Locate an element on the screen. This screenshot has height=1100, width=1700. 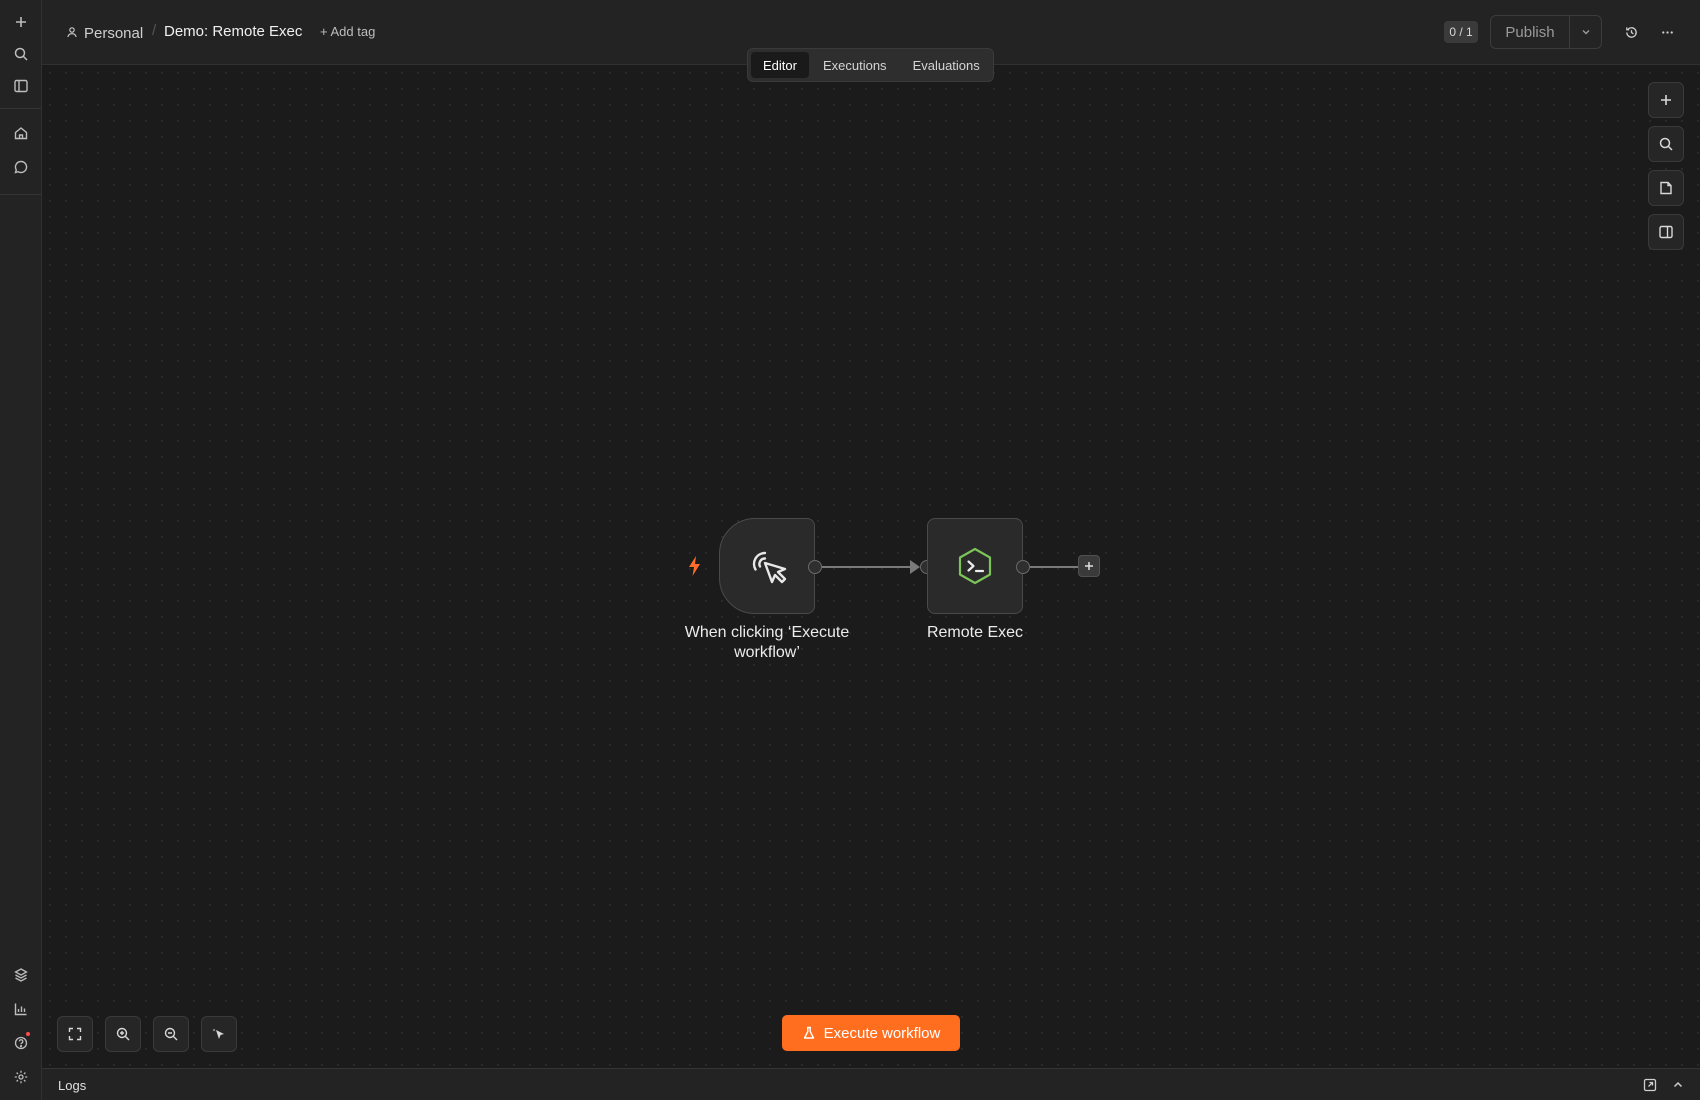
flask-icon is located at coordinates (808, 1032).